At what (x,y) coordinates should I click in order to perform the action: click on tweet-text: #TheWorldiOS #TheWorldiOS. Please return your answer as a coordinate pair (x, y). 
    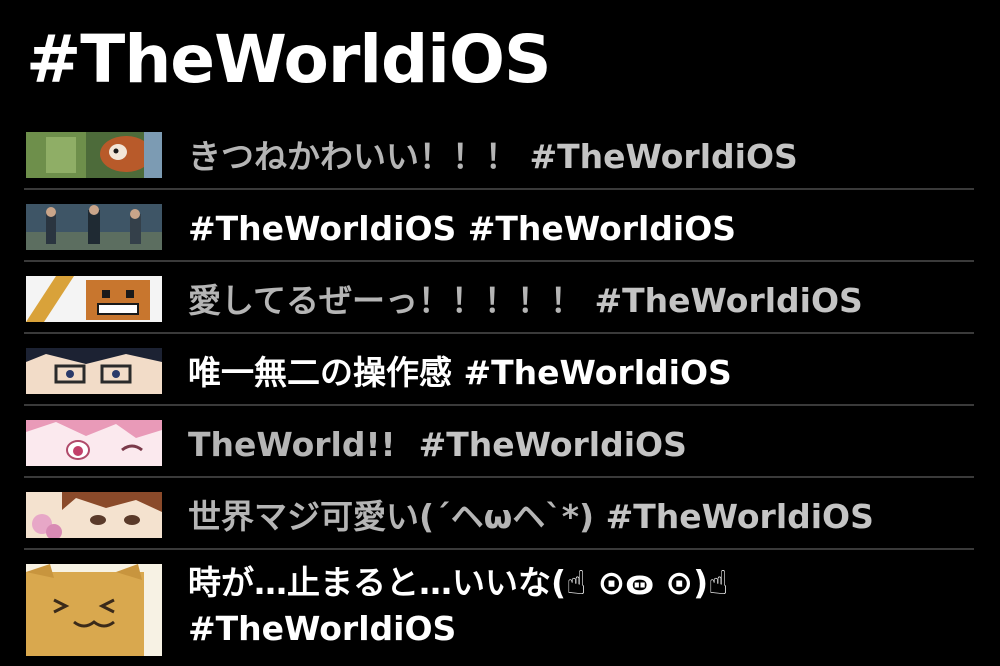
    Looking at the image, I should click on (583, 229).